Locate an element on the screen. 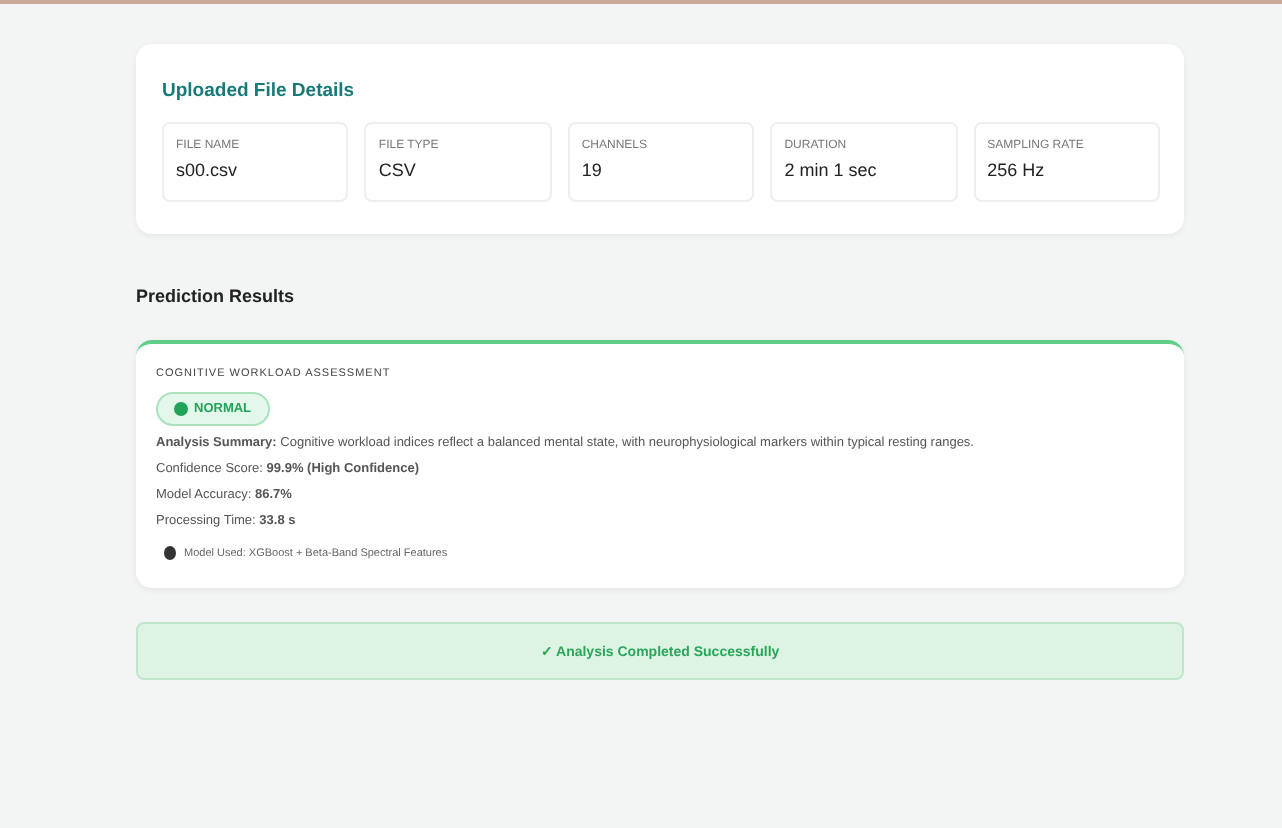 The height and width of the screenshot is (828, 1282). field-value: 19 is located at coordinates (592, 170).